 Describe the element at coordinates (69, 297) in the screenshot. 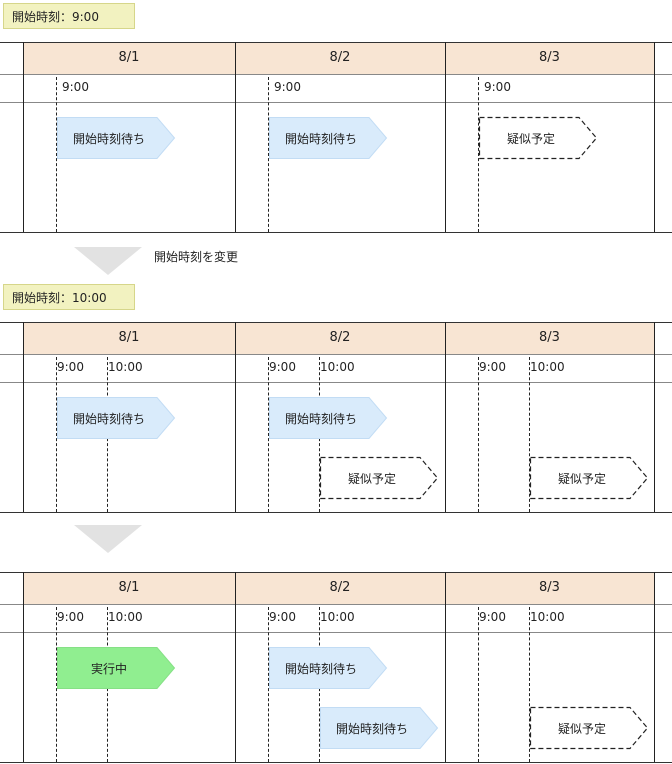

I see `start-time-label-10: 開始時刻：10:00` at that location.